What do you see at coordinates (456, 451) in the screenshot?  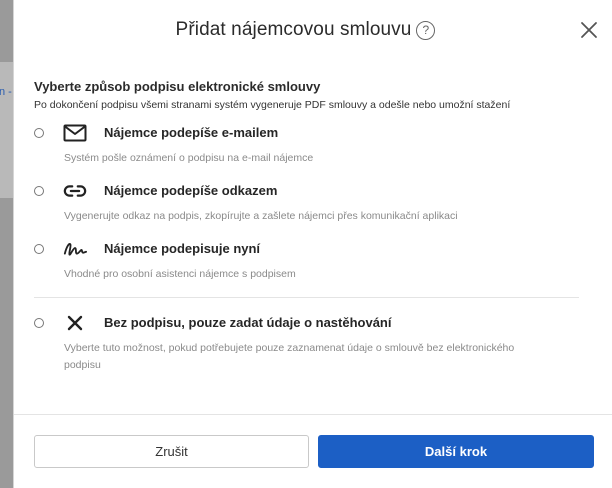 I see `next-step-button: Další krok` at bounding box center [456, 451].